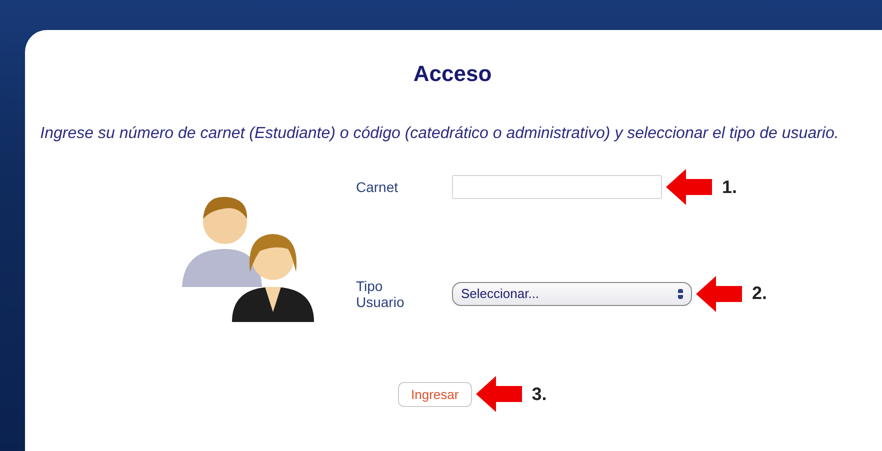 The width and height of the screenshot is (882, 451). Describe the element at coordinates (730, 187) in the screenshot. I see `callout-number: 1.` at that location.